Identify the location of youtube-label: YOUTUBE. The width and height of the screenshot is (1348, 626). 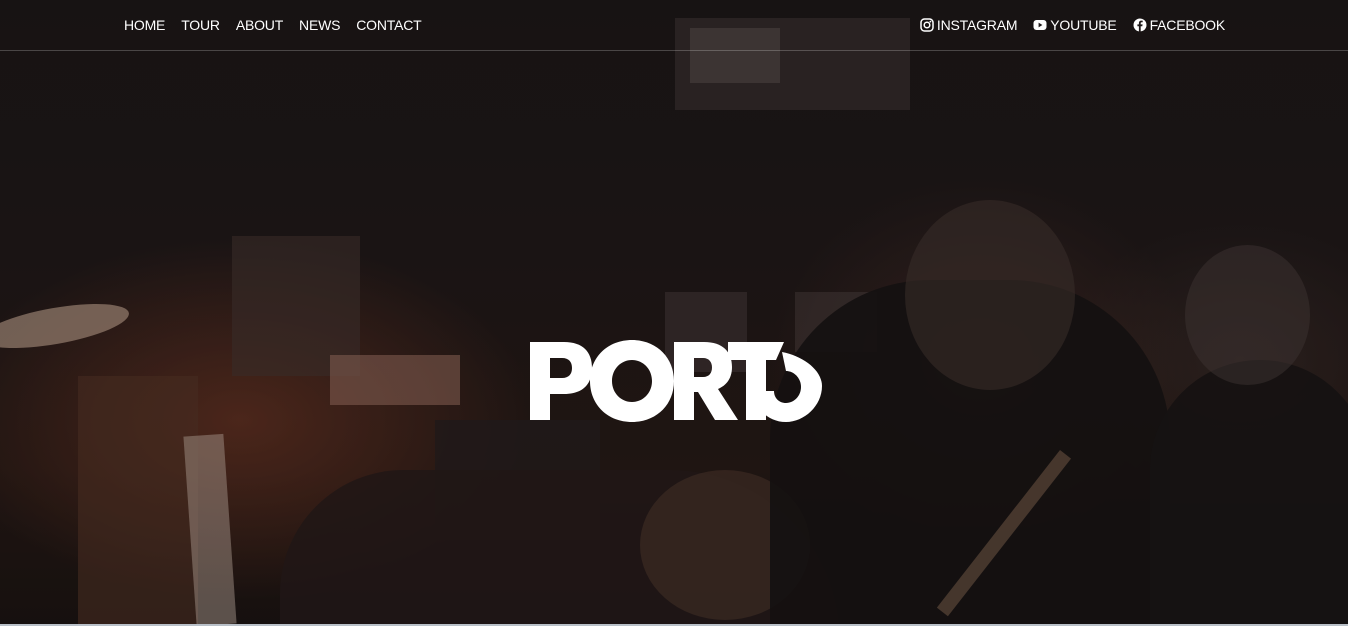
(1083, 25).